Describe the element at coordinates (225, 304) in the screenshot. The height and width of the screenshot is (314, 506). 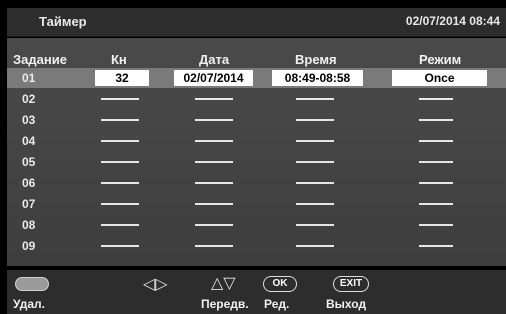
I see `move-label: Передв.` at that location.